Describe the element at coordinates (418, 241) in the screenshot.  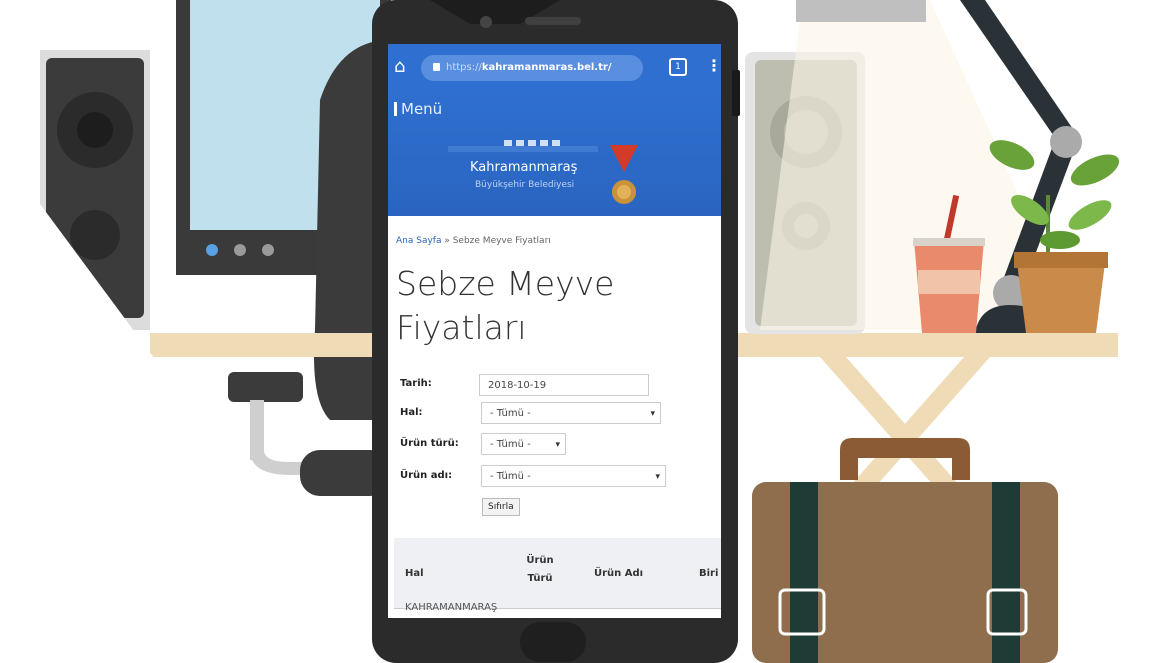
I see `breadcrumb-home: Ana Sayfa` at that location.